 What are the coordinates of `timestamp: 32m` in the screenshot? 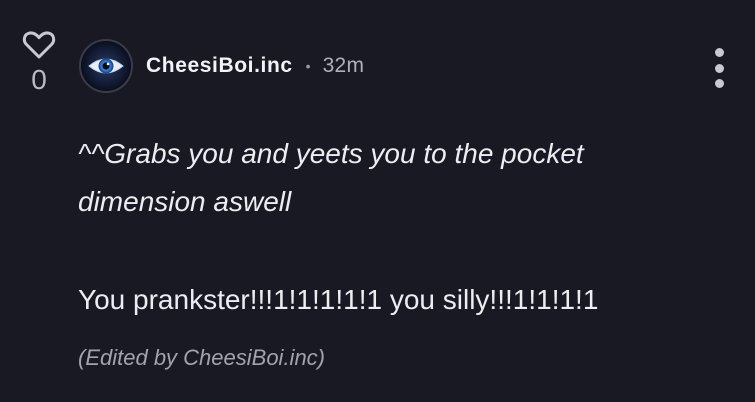 It's located at (343, 65).